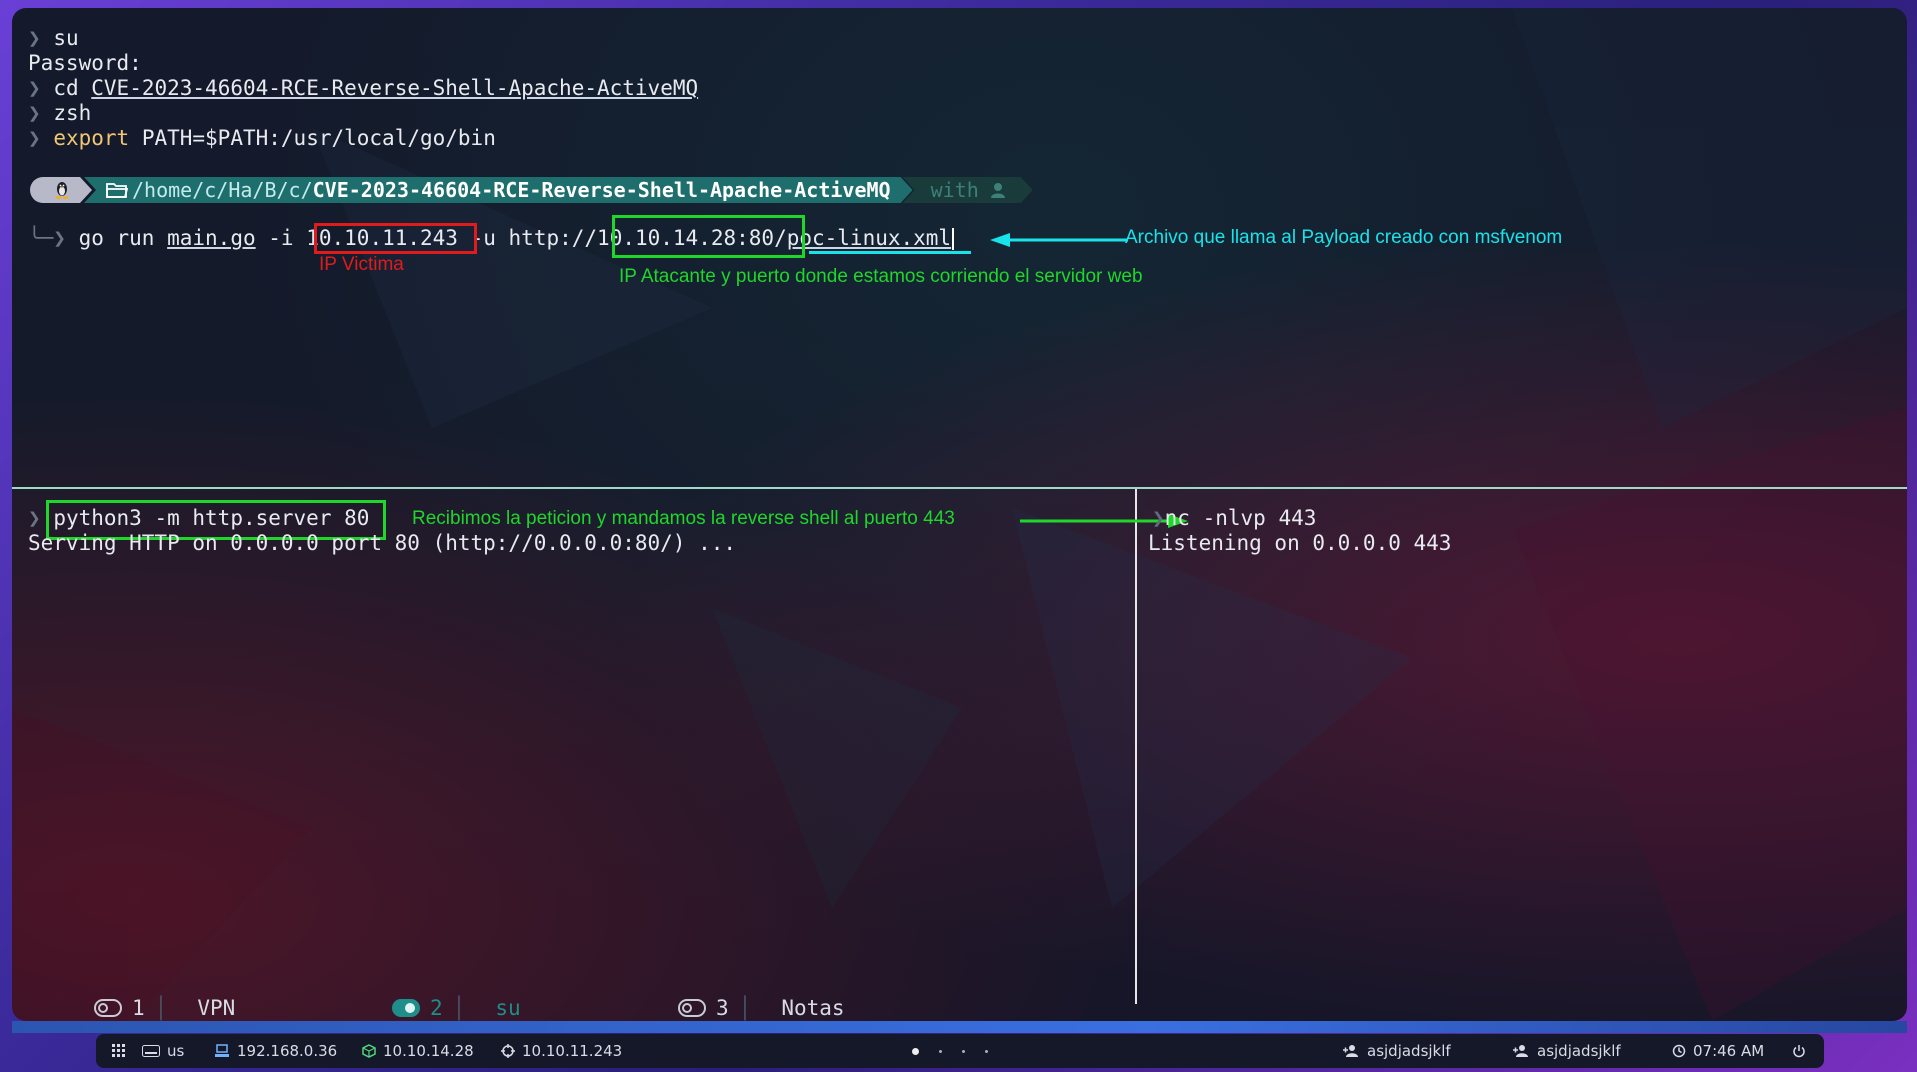 The image size is (1917, 1072). I want to click on payload-underline, so click(890, 252).